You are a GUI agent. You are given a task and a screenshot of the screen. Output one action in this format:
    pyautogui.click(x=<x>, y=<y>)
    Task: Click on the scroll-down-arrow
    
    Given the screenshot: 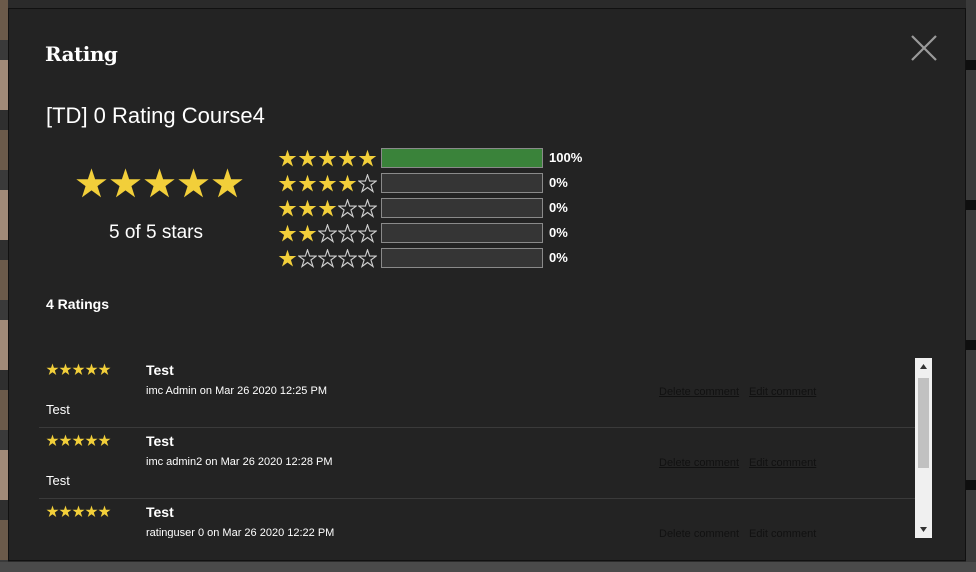 What is the action you would take?
    pyautogui.click(x=923, y=529)
    